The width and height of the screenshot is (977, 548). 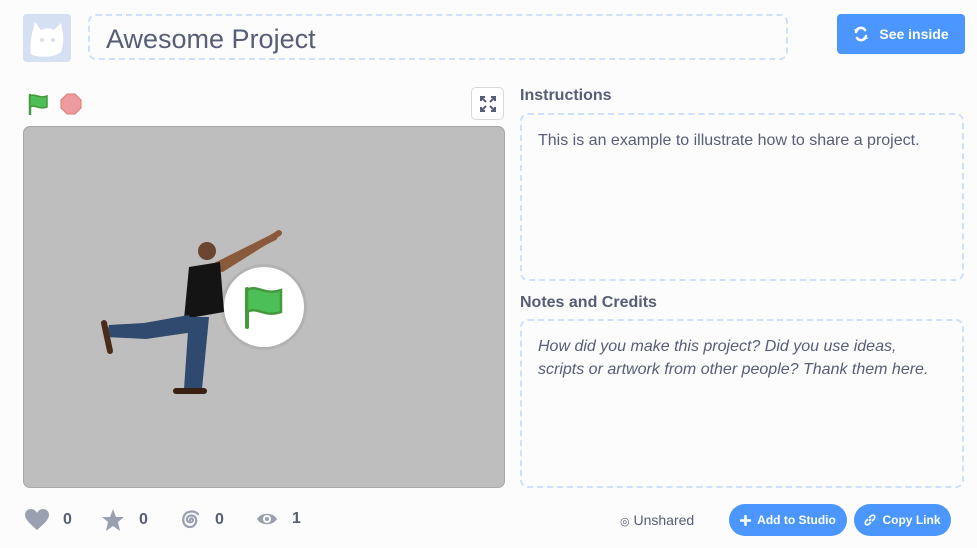 I want to click on fullscreen-button, so click(x=487, y=103).